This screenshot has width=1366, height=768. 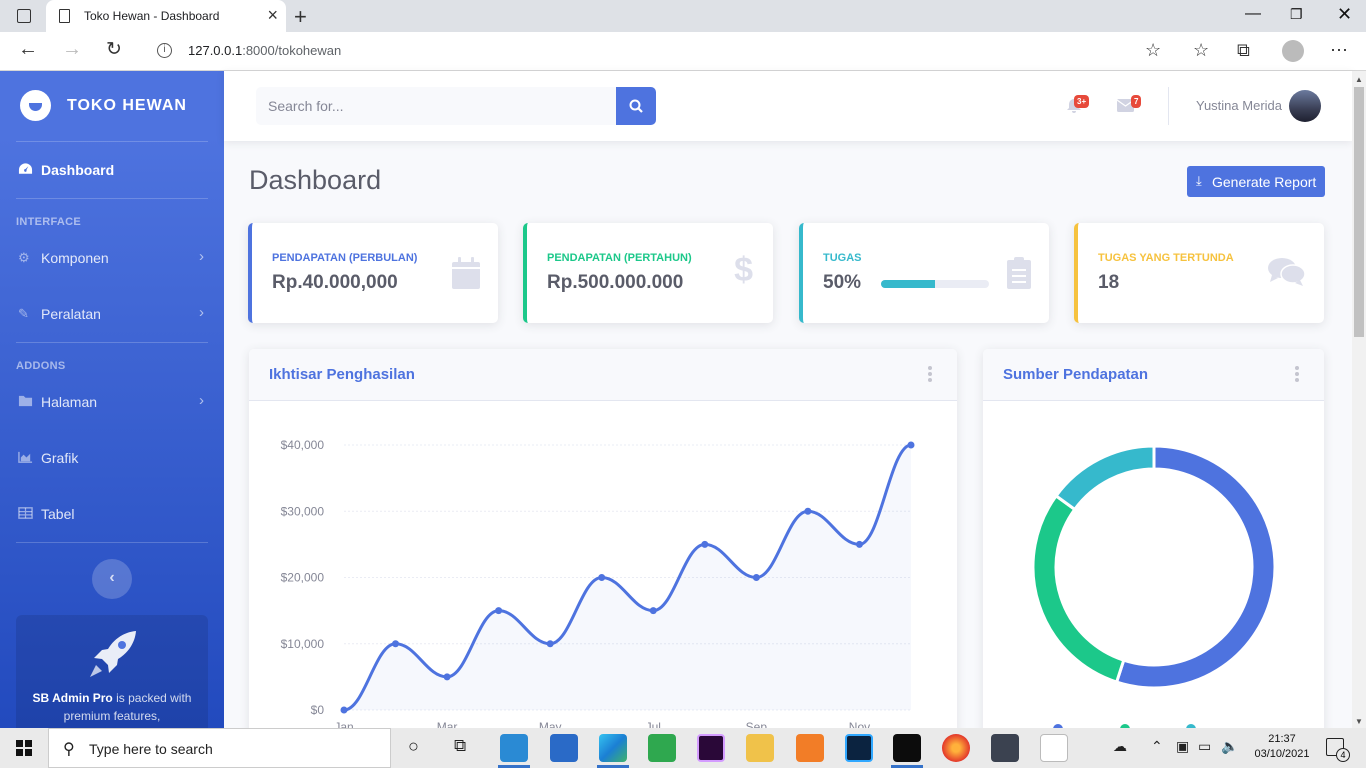 I want to click on chart-area-icon, so click(x=25, y=457).